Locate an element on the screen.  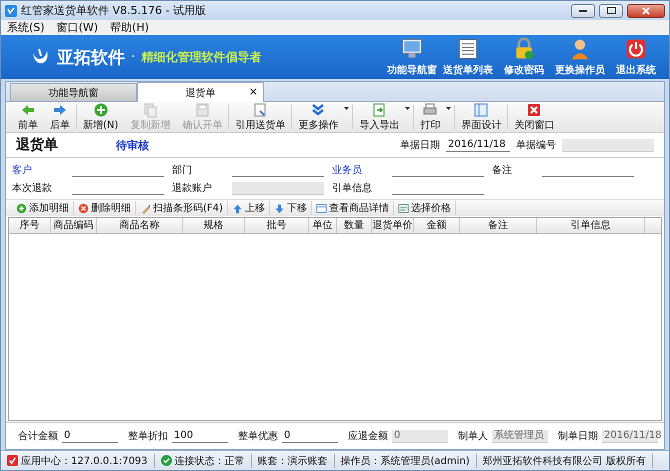
toolbar-button: 查看商品详情 is located at coordinates (353, 208).